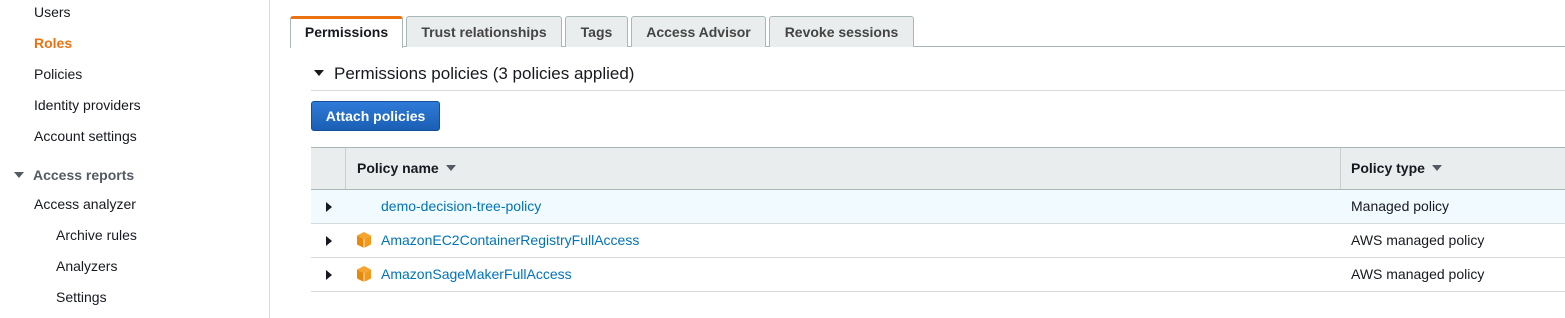 The height and width of the screenshot is (318, 1565). What do you see at coordinates (461, 206) in the screenshot?
I see `policy-name-link: demo-decision-tree-policy` at bounding box center [461, 206].